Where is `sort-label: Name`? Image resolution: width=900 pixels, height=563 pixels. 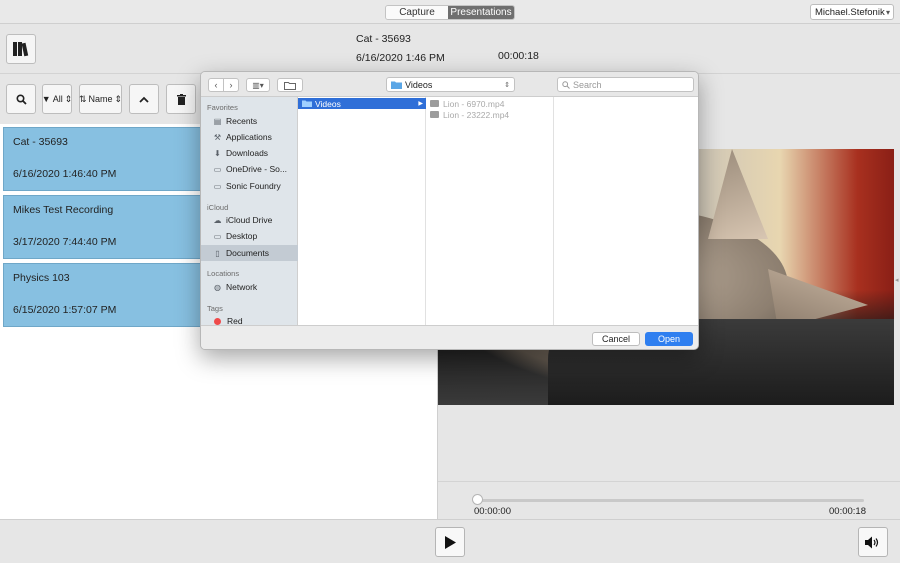 sort-label: Name is located at coordinates (100, 99).